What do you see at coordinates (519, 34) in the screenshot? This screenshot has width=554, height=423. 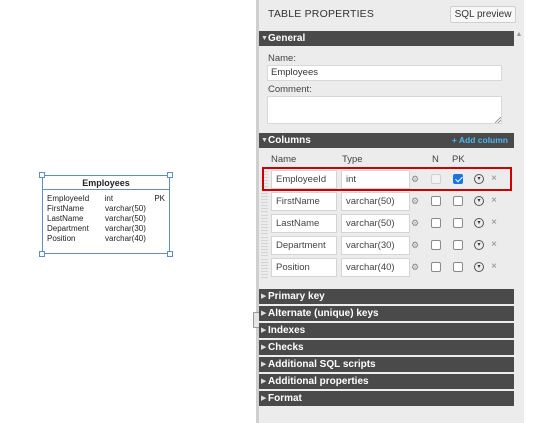 I see `scroll-up-icon: ▲` at bounding box center [519, 34].